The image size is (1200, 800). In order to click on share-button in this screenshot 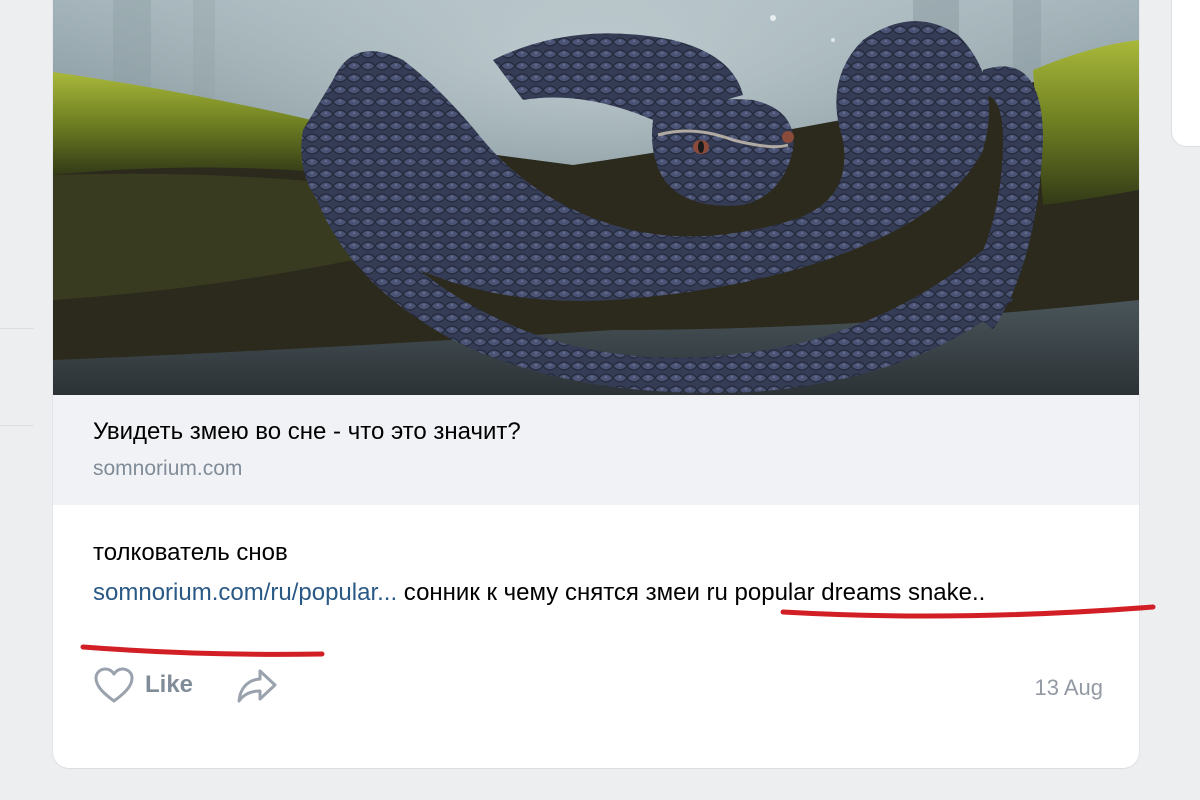, I will do `click(257, 688)`.